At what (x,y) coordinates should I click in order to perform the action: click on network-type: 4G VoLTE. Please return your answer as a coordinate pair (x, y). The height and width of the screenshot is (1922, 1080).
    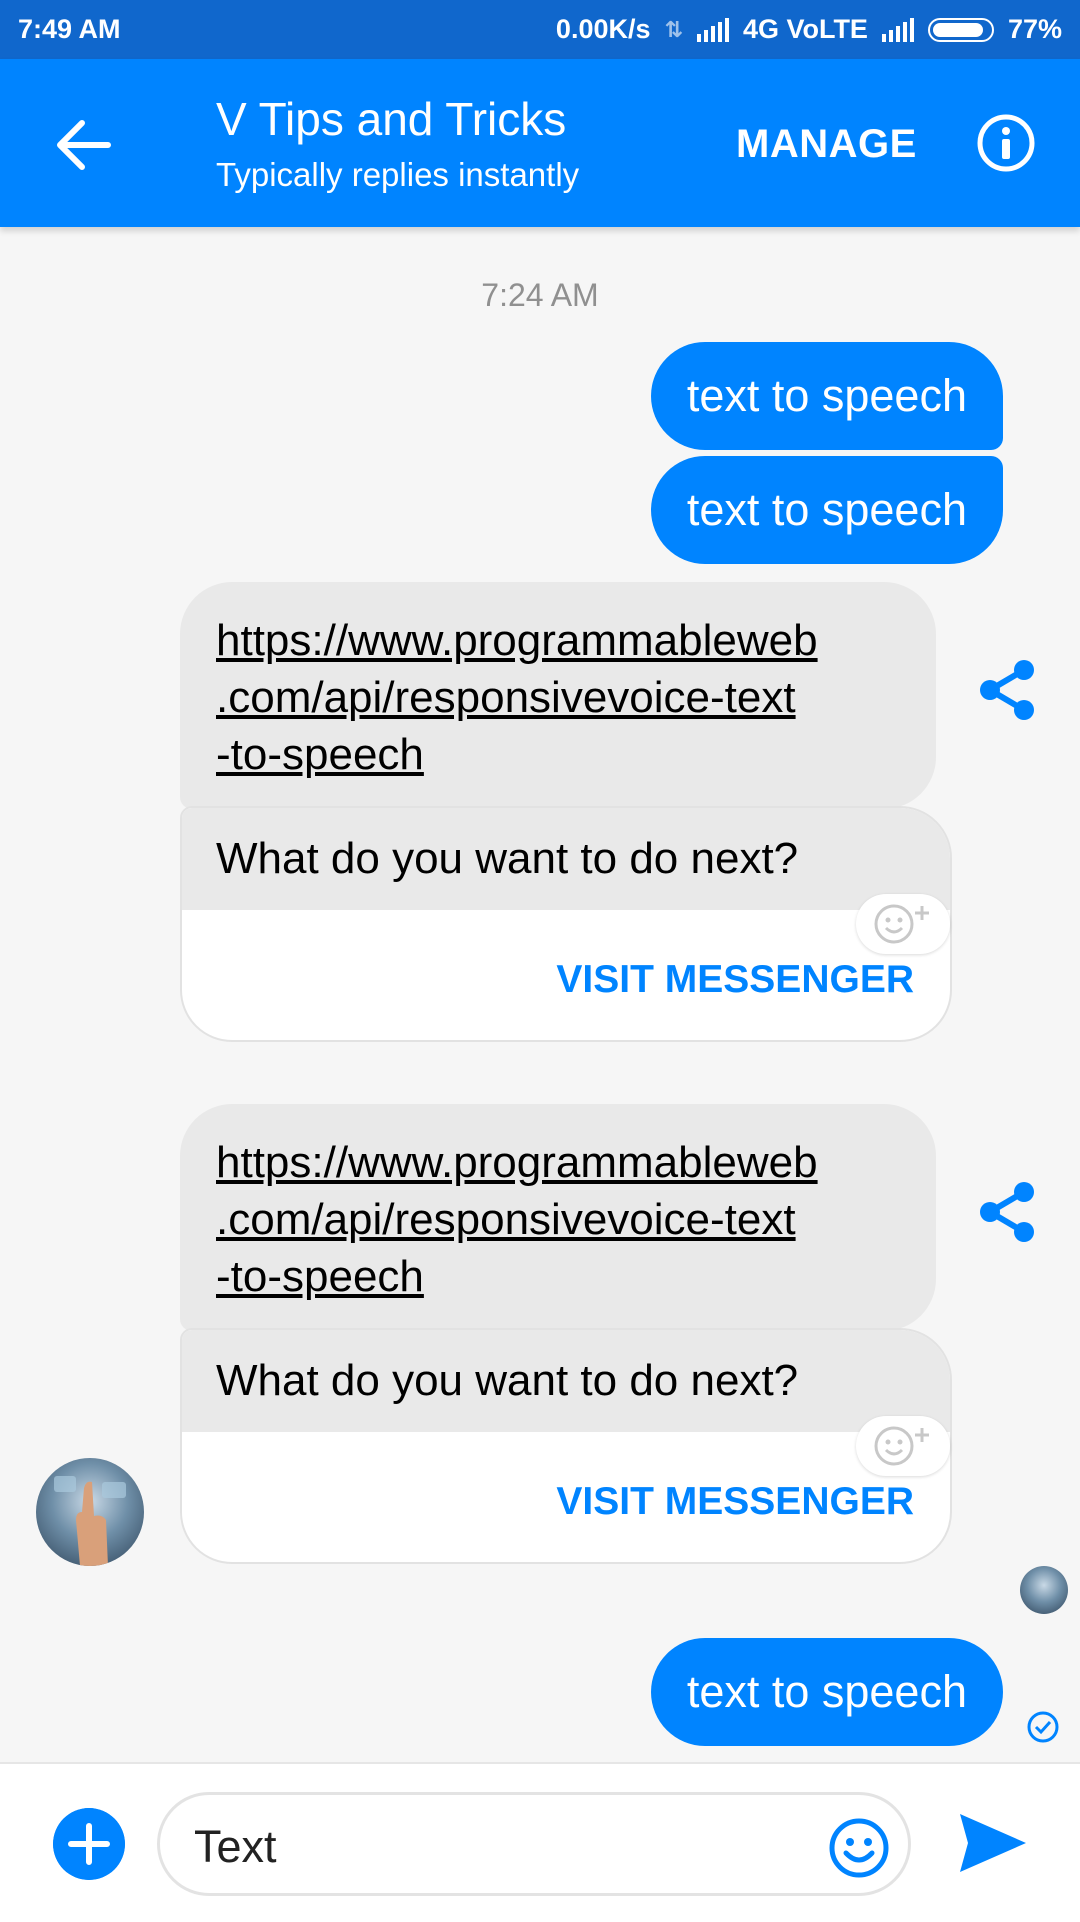
    Looking at the image, I should click on (805, 29).